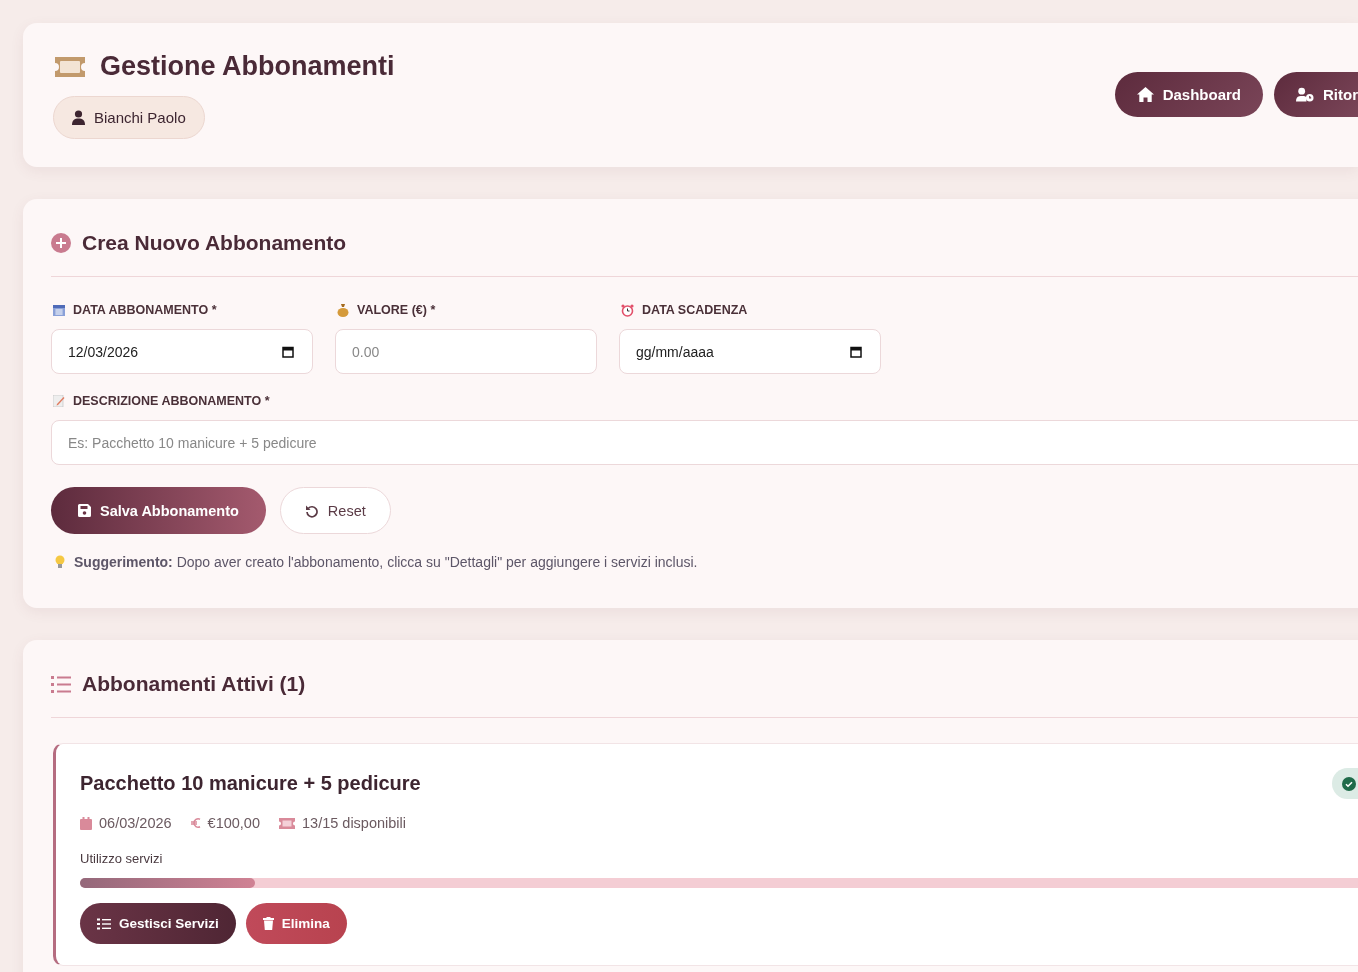  I want to click on value-field: 0.00, so click(466, 351).